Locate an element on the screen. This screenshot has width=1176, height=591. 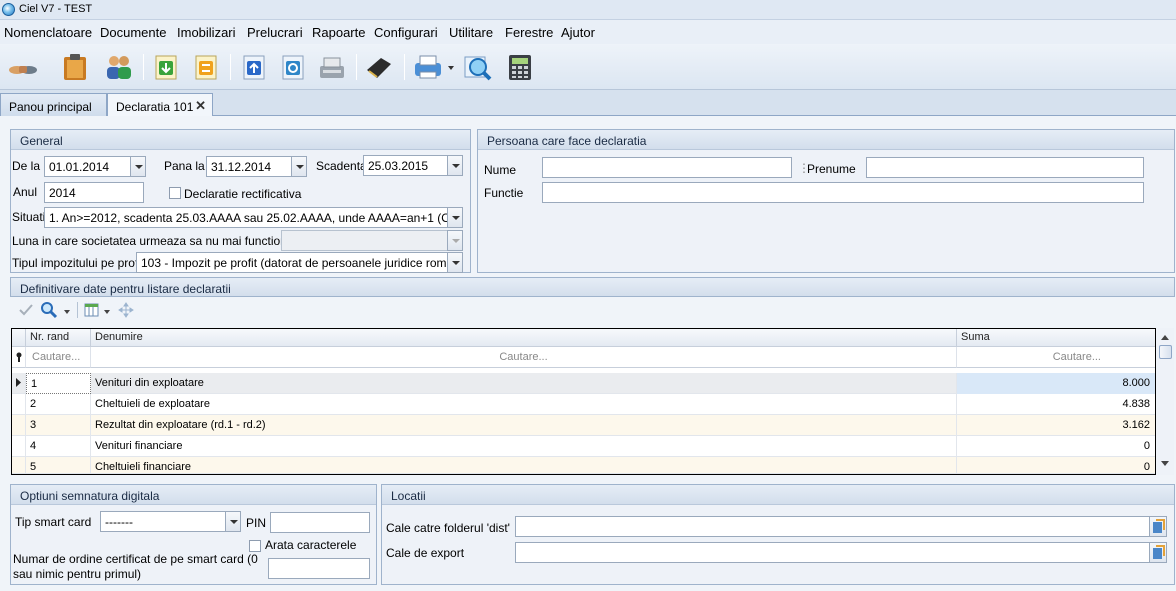
pin-field is located at coordinates (320, 522).